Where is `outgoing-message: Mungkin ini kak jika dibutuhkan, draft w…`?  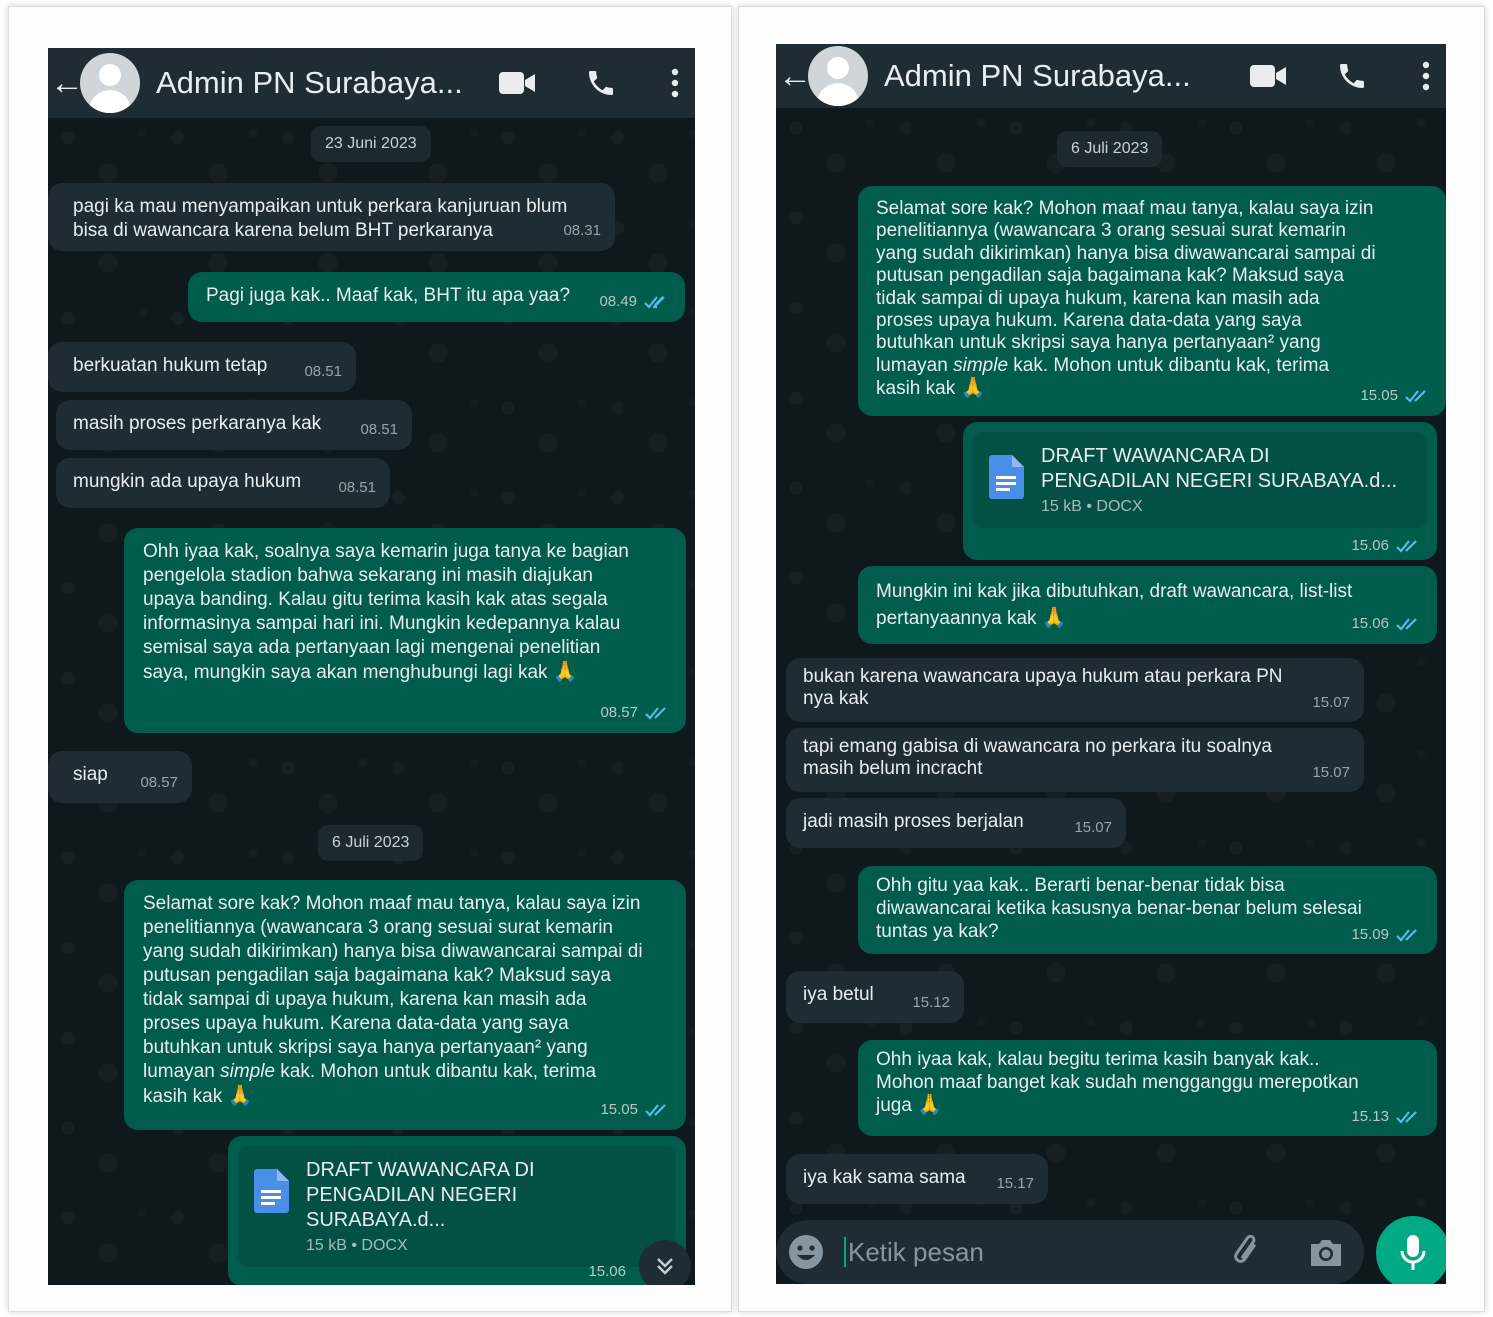 outgoing-message: Mungkin ini kak jika dibutuhkan, draft w… is located at coordinates (1147, 605).